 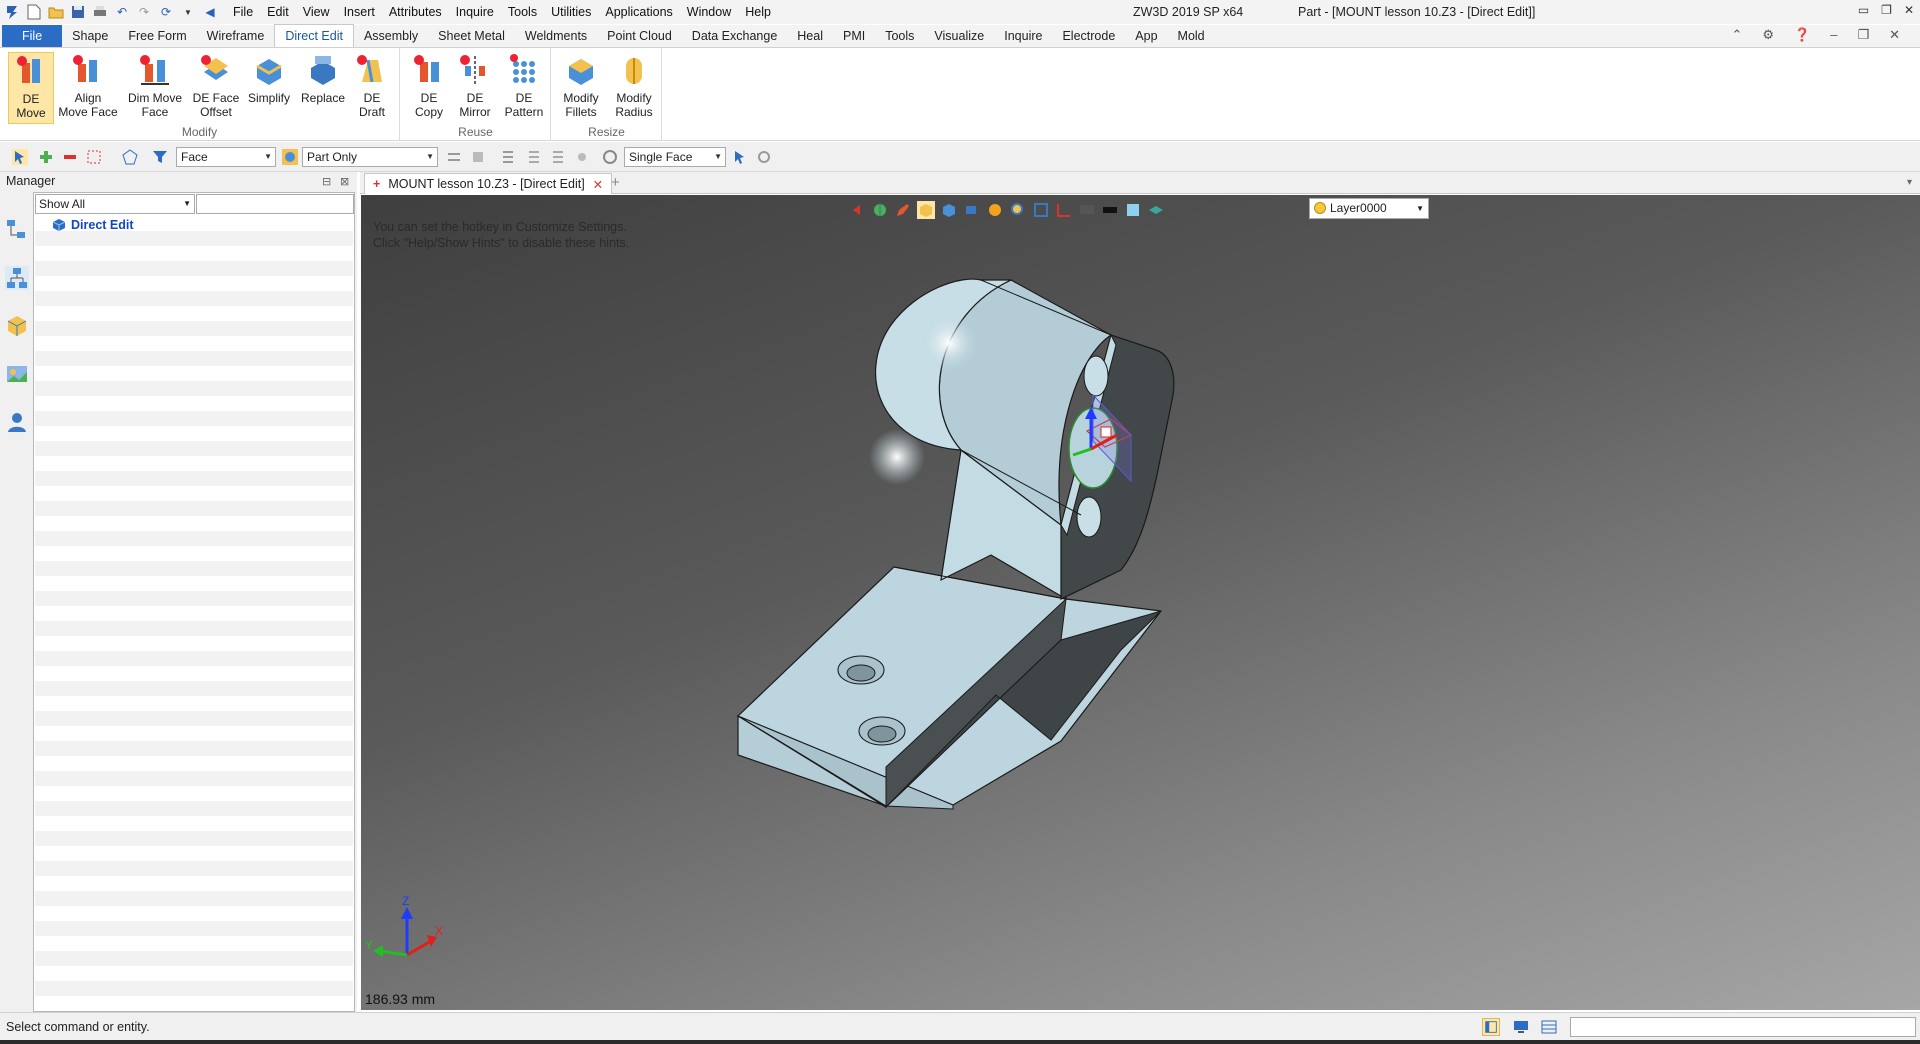 I want to click on close-tab-icon: ✕, so click(x=598, y=184).